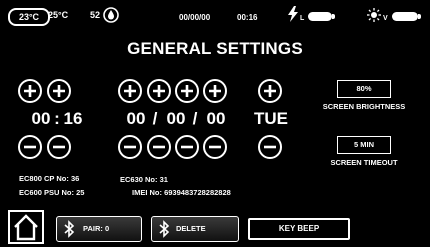 Image resolution: width=430 pixels, height=247 pixels. I want to click on minute-minus-button, so click(59, 147).